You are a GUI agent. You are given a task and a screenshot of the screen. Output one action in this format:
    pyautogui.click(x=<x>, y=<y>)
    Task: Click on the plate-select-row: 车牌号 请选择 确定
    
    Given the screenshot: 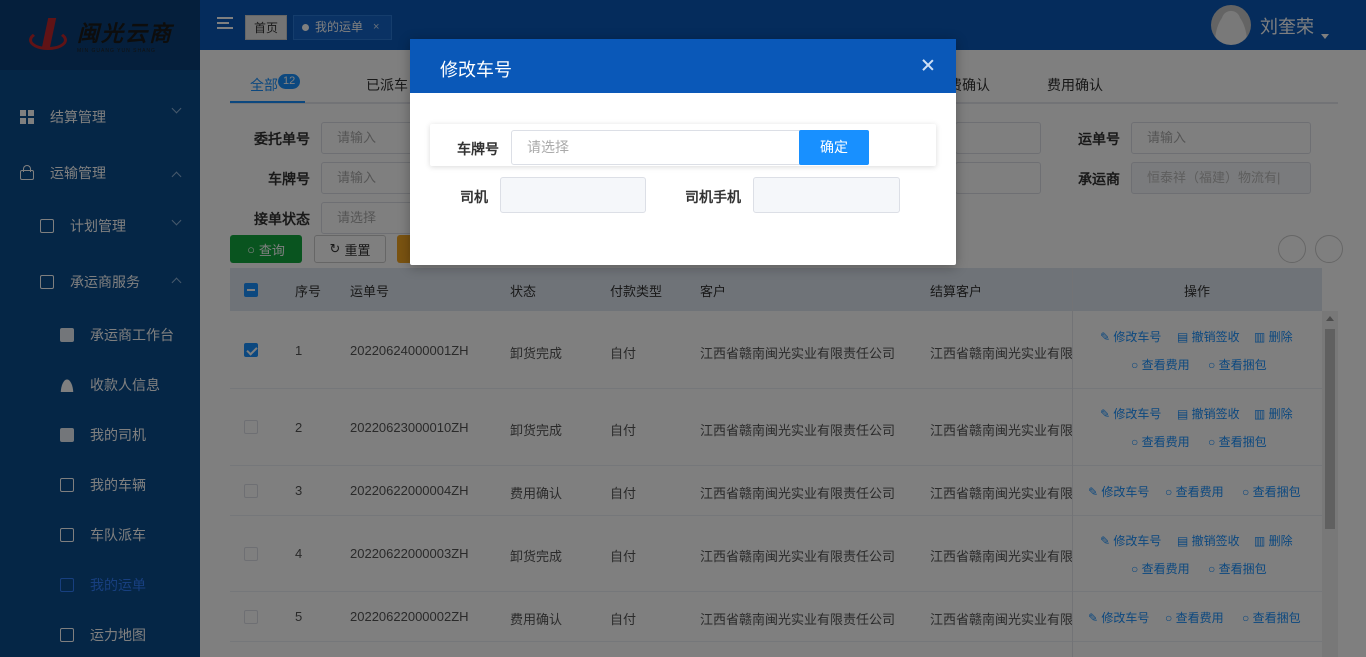 What is the action you would take?
    pyautogui.click(x=683, y=145)
    